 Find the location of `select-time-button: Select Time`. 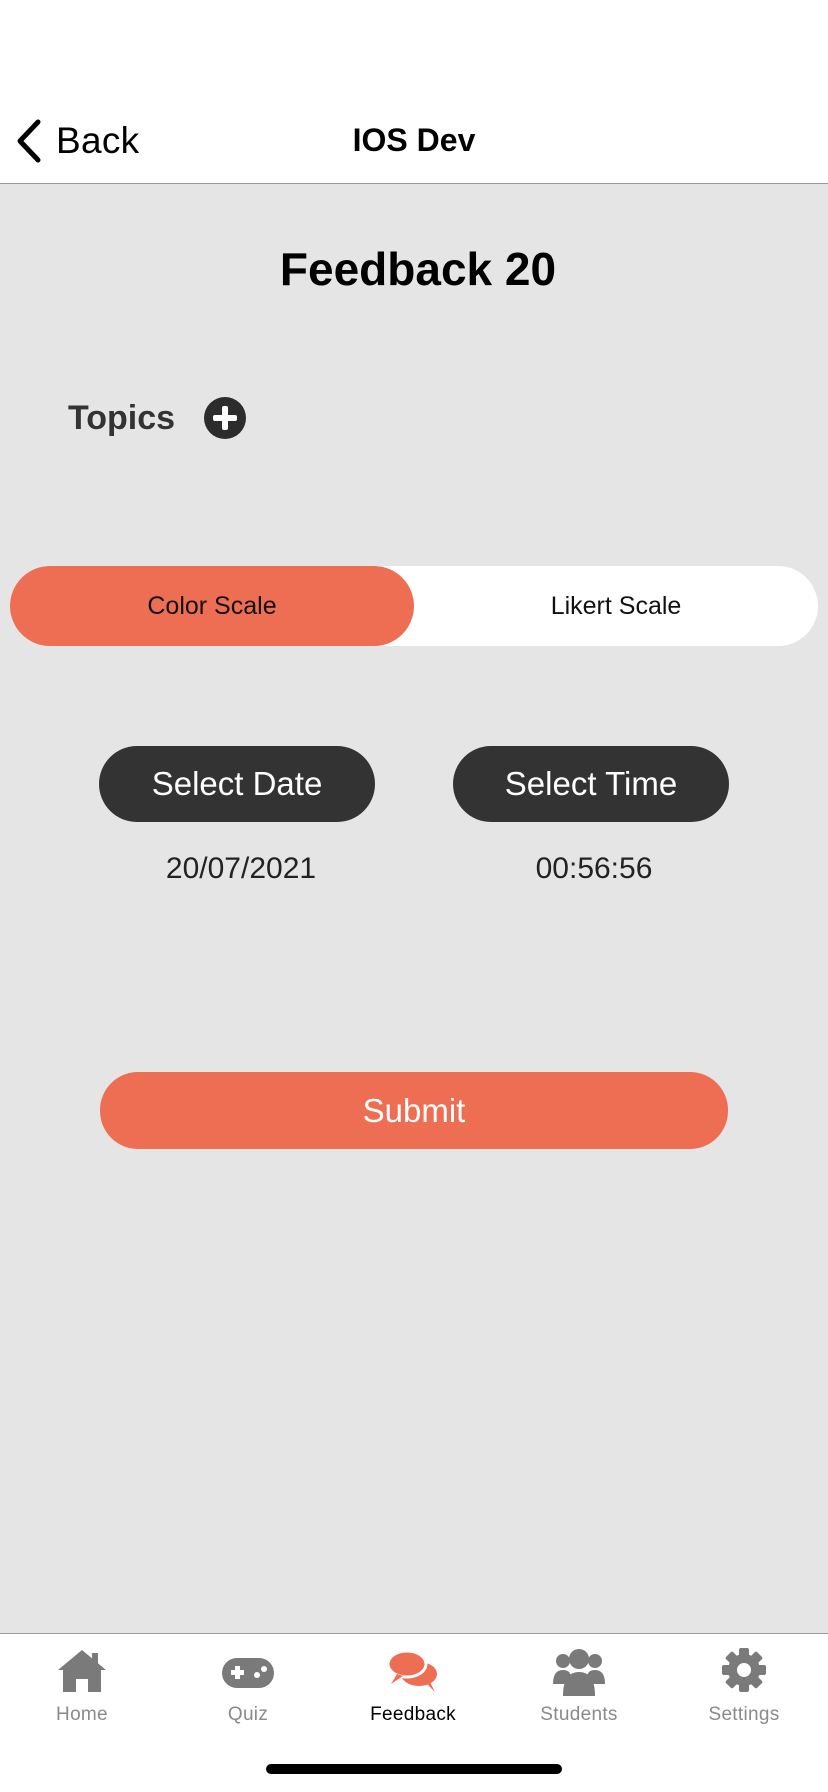

select-time-button: Select Time is located at coordinates (591, 784).